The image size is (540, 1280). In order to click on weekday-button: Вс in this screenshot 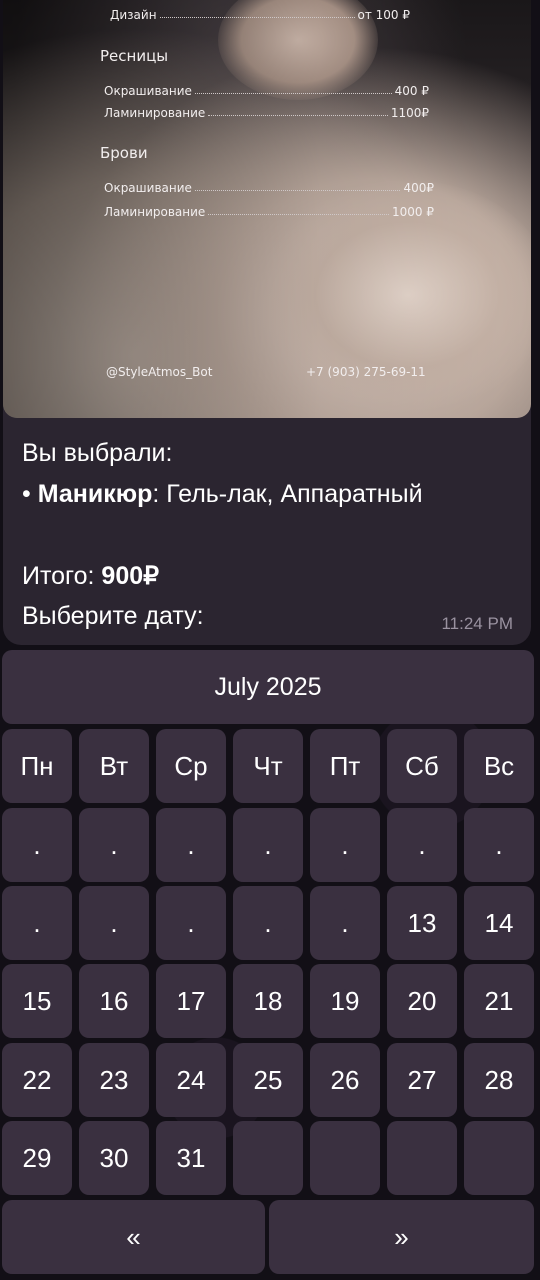, I will do `click(499, 766)`.